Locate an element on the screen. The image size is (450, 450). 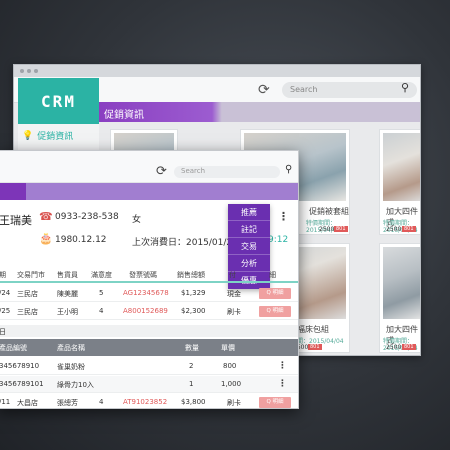
detail-row: 3456789101 綠骨力10入 1 1,000 ⋮ is located at coordinates (149, 384).